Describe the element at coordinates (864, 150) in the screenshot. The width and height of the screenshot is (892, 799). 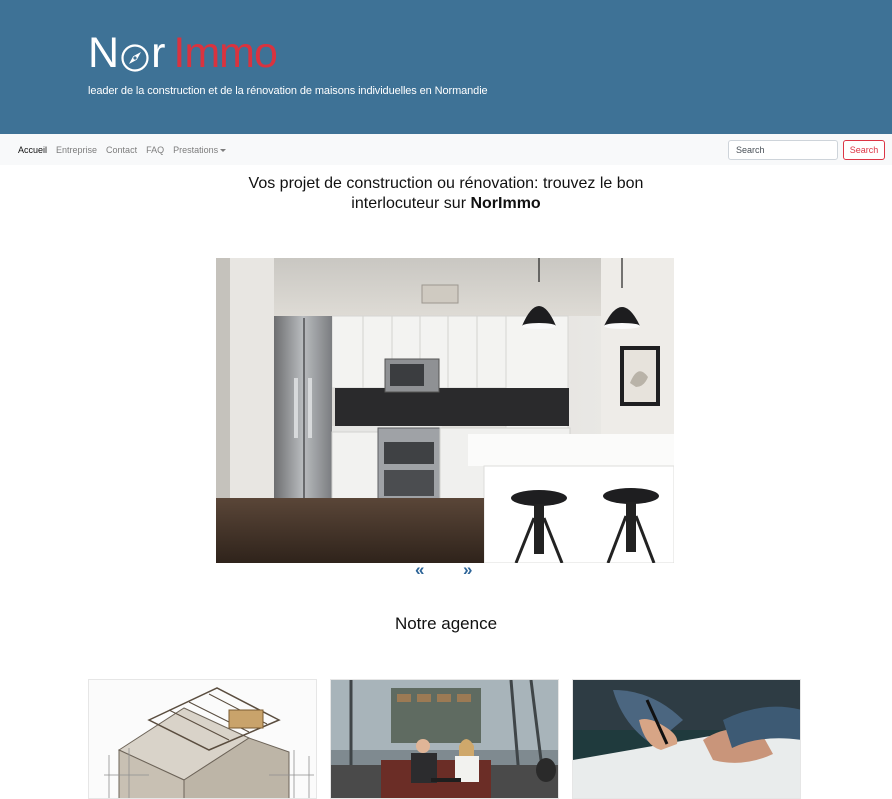
I see `search-button: Search` at that location.